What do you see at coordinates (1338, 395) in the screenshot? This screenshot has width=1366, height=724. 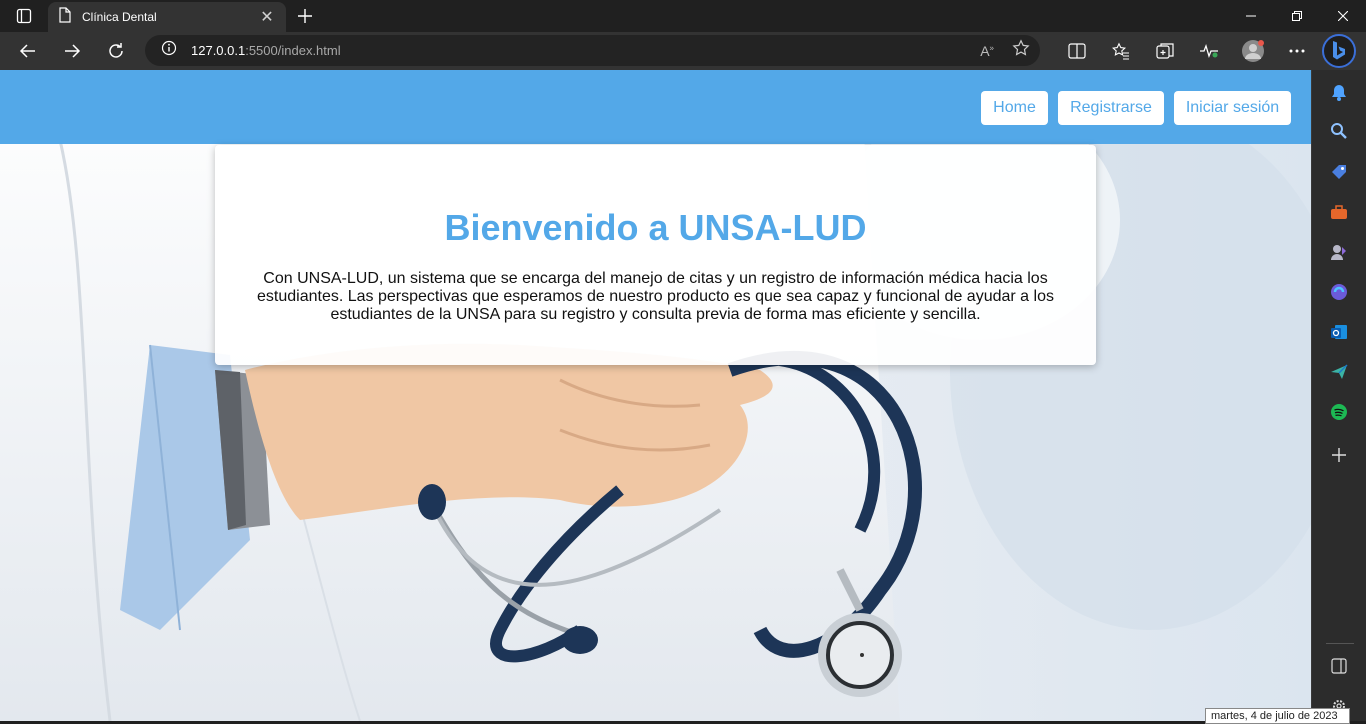 I see `edge-sidebar` at bounding box center [1338, 395].